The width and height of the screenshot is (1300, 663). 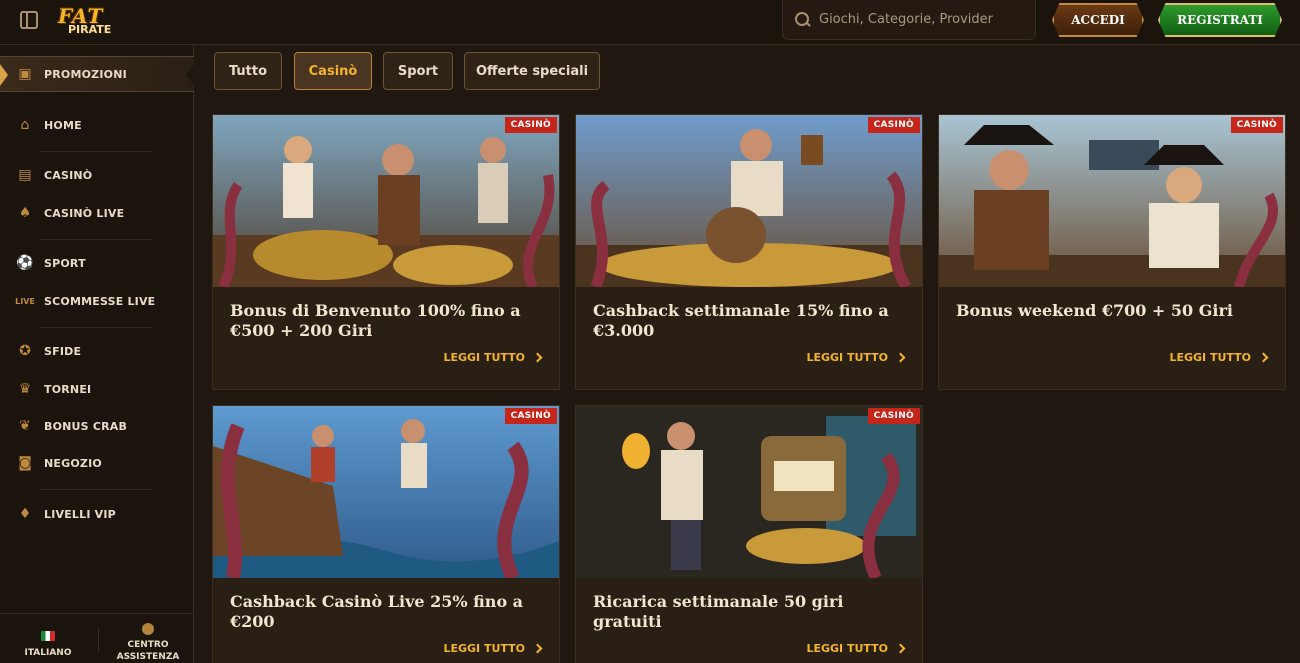 I want to click on italy-flag-icon, so click(x=48, y=636).